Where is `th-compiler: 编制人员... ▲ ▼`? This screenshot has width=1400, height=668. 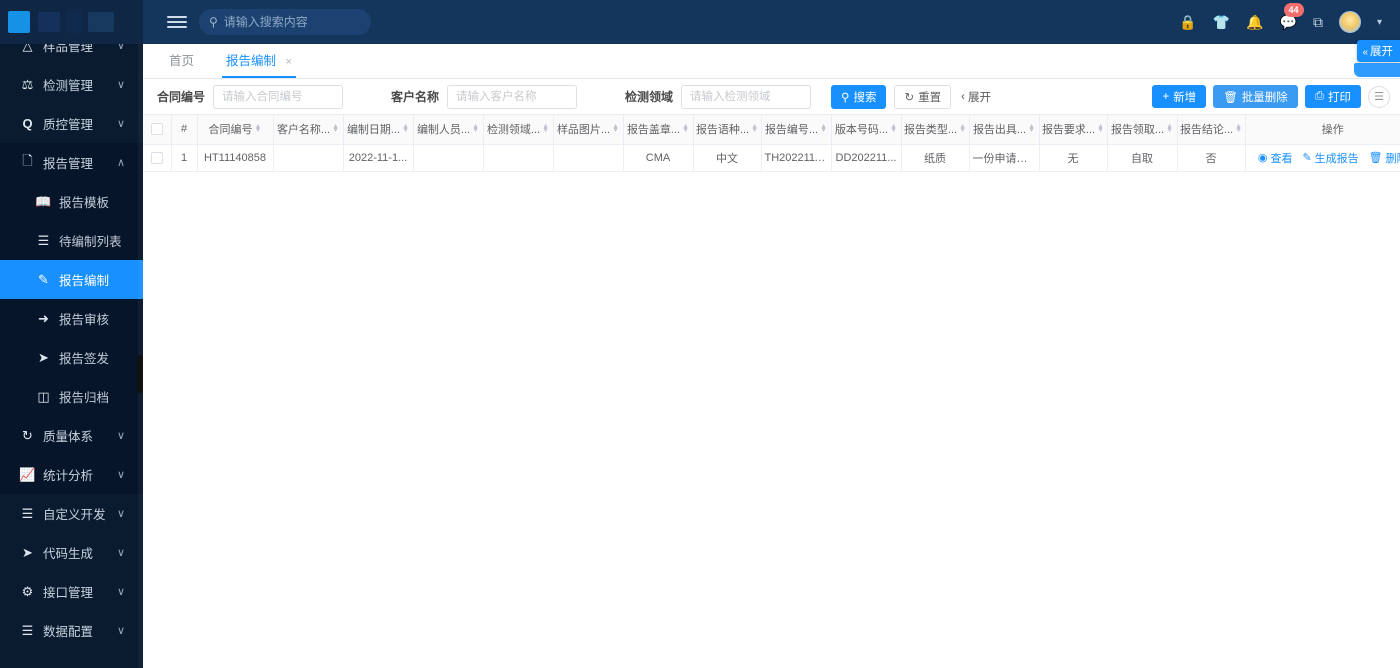 th-compiler: 编制人员... ▲ ▼ is located at coordinates (448, 130).